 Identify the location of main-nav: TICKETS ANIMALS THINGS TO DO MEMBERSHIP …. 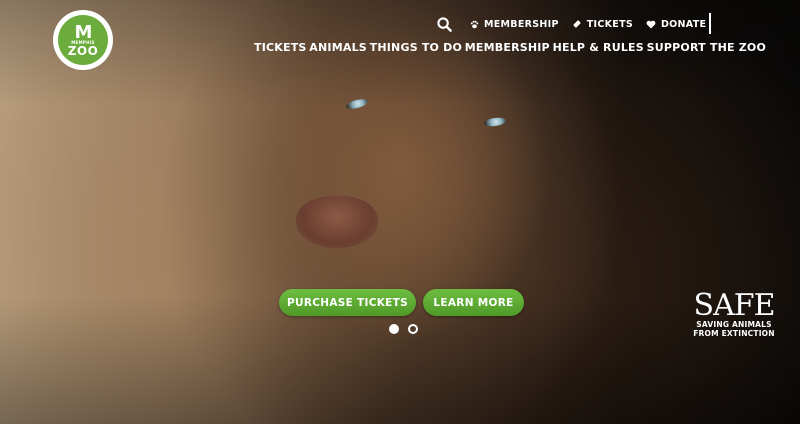
(510, 47).